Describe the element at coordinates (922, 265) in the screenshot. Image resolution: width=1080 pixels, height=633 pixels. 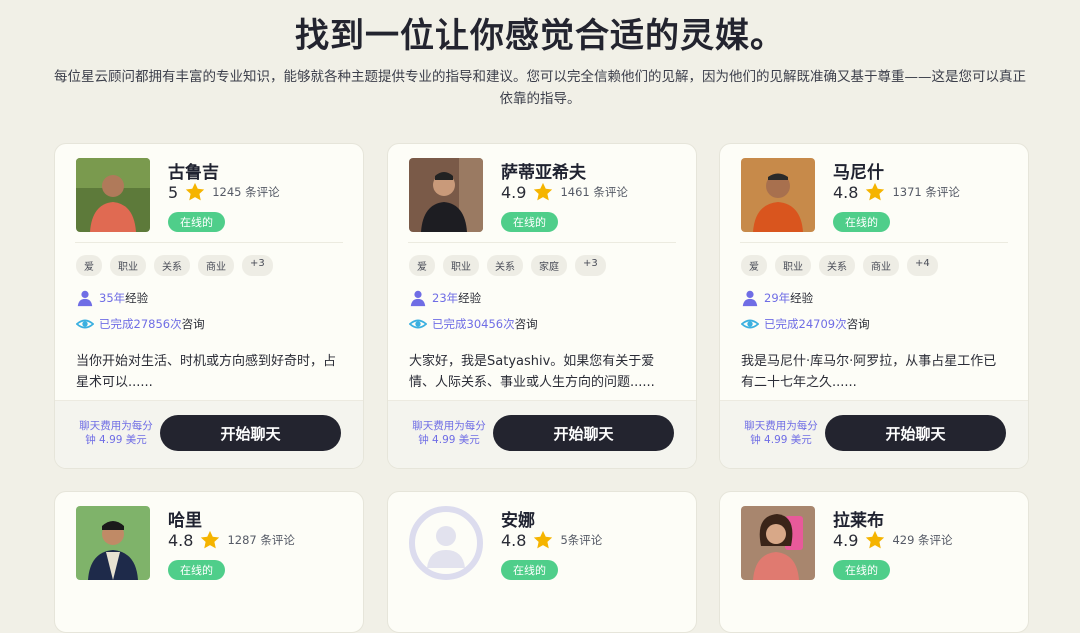
I see `tag-more: +4` at that location.